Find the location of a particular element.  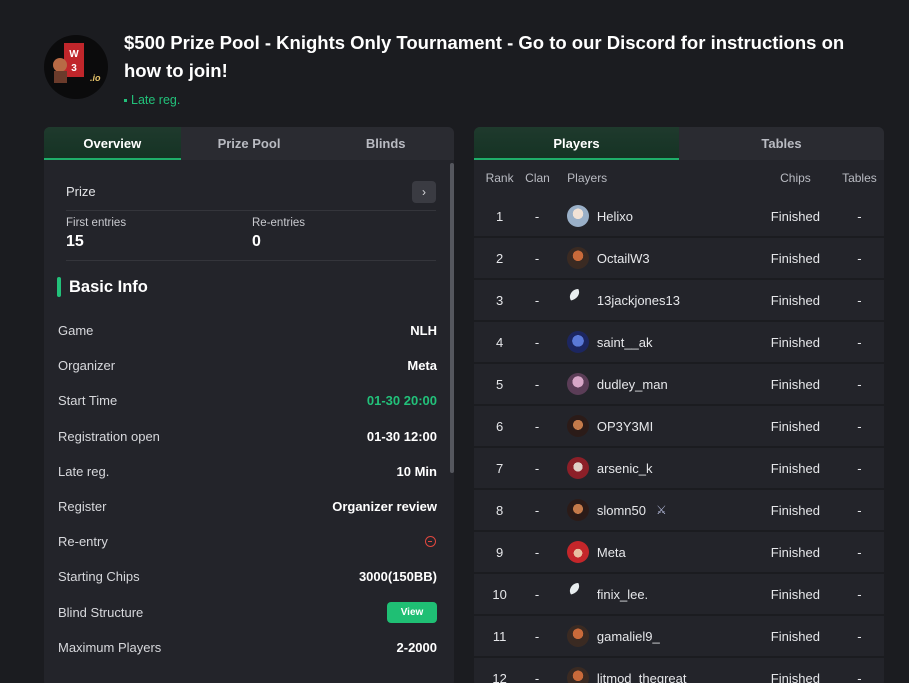

players-table-header: Rank Clan Players Chips Tables is located at coordinates (679, 178).